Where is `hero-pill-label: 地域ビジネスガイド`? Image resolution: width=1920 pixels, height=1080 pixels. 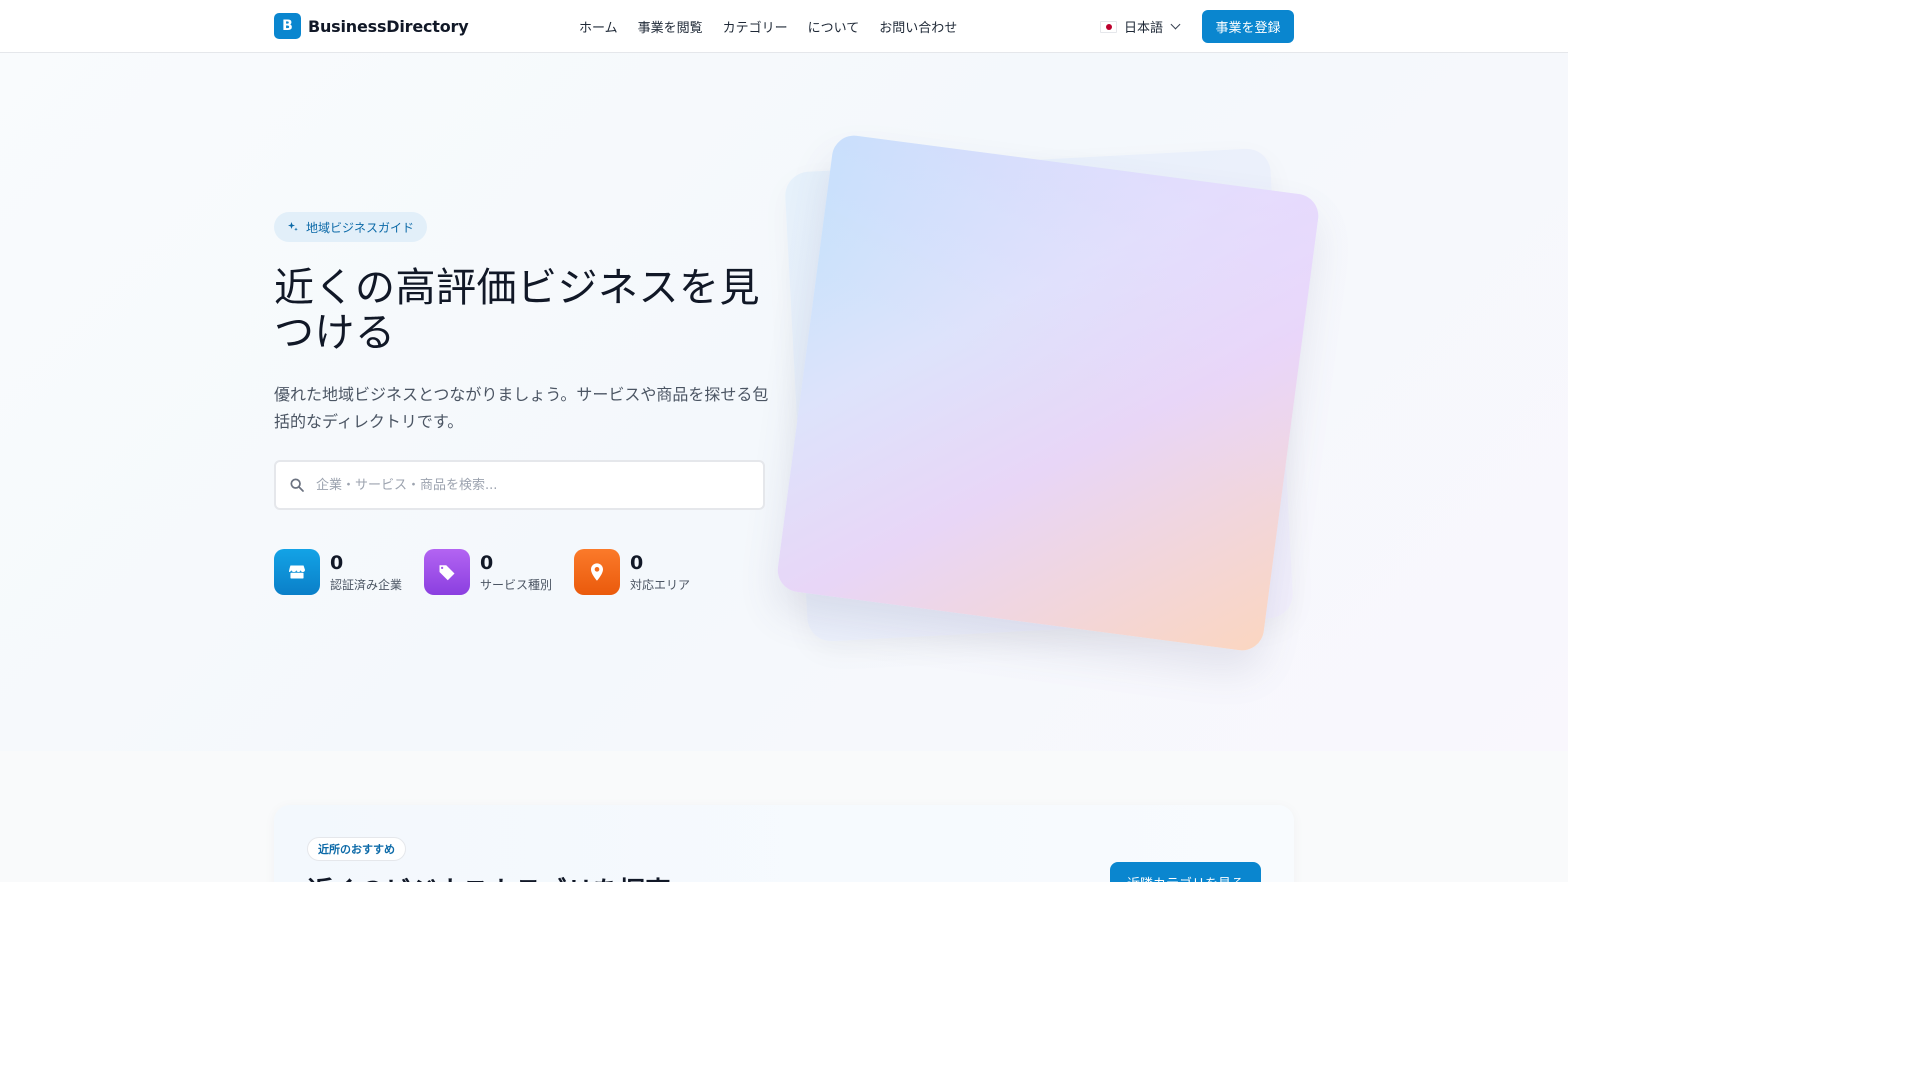
hero-pill-label: 地域ビジネスガイド is located at coordinates (360, 227).